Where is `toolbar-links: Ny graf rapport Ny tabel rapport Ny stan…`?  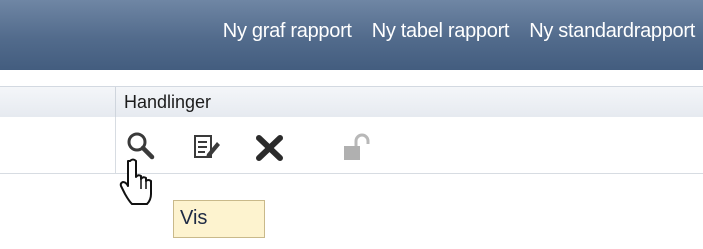
toolbar-links: Ny graf rapport Ny tabel rapport Ny stan… is located at coordinates (459, 31).